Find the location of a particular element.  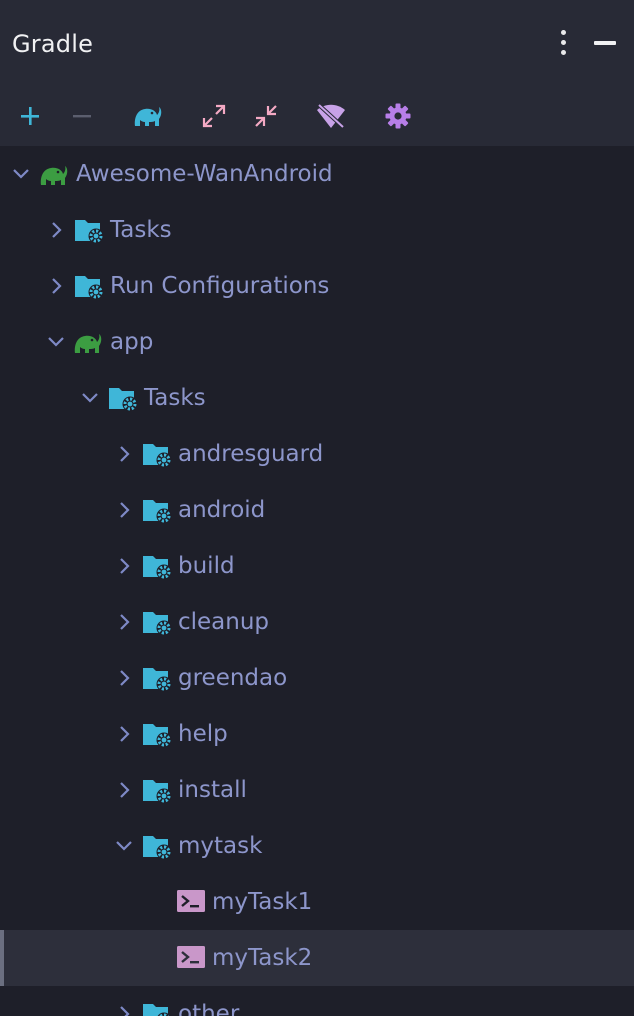

offline-mode-button is located at coordinates (331, 116).